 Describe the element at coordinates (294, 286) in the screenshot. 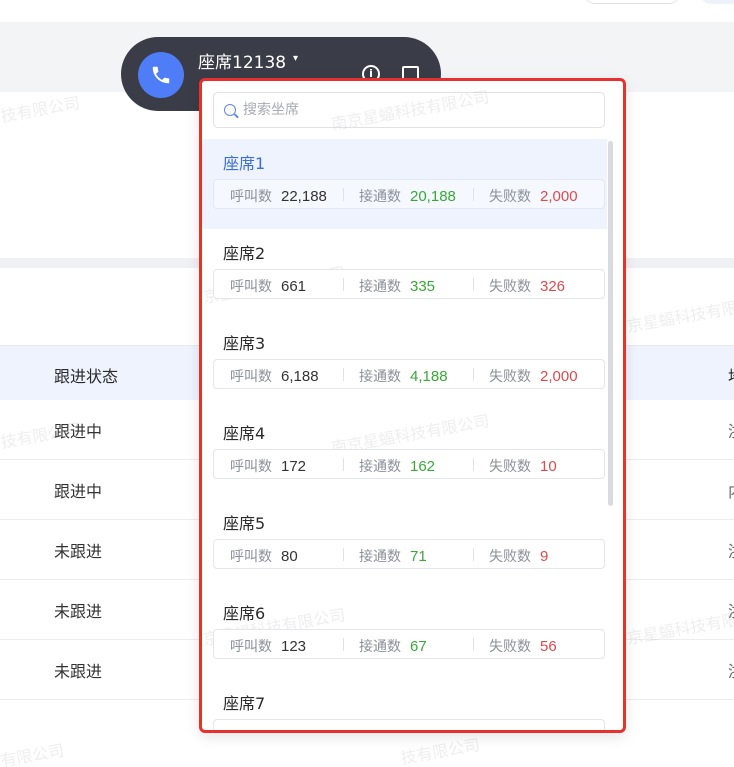

I see `stat-value: 661` at that location.